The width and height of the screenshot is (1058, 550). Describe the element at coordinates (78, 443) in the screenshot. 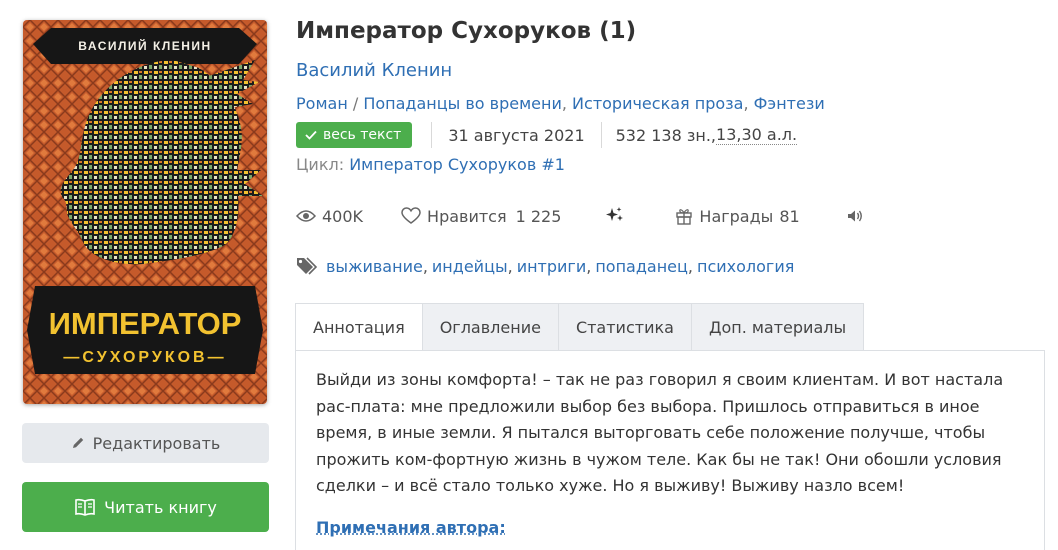

I see `pencil-icon` at that location.